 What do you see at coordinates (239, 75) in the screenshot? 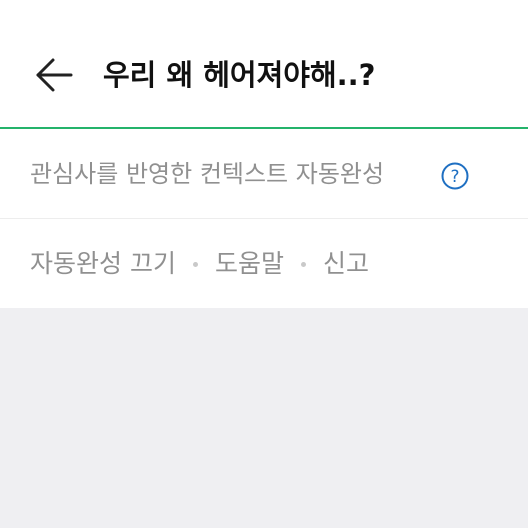
I see `search-query-title: 우리 왜 헤어져야해..?` at bounding box center [239, 75].